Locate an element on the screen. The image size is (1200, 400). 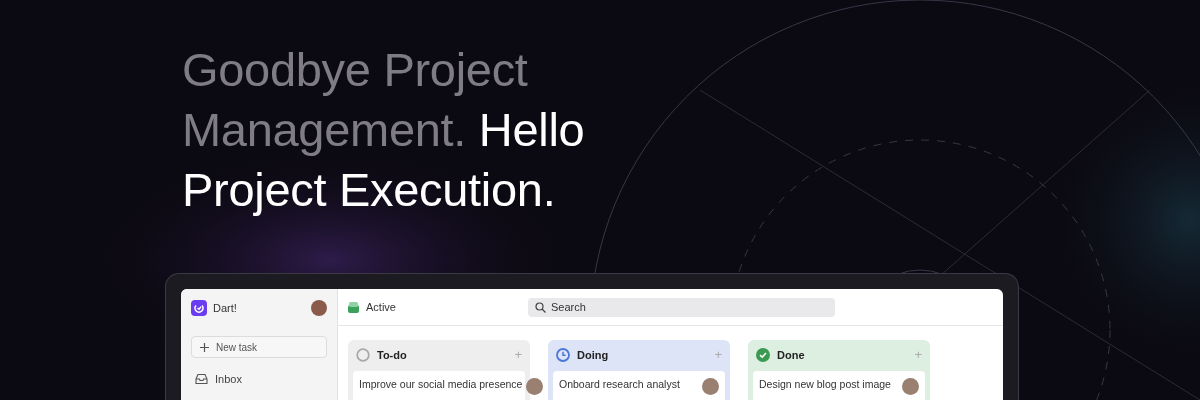
column-title: Doing is located at coordinates (593, 354).